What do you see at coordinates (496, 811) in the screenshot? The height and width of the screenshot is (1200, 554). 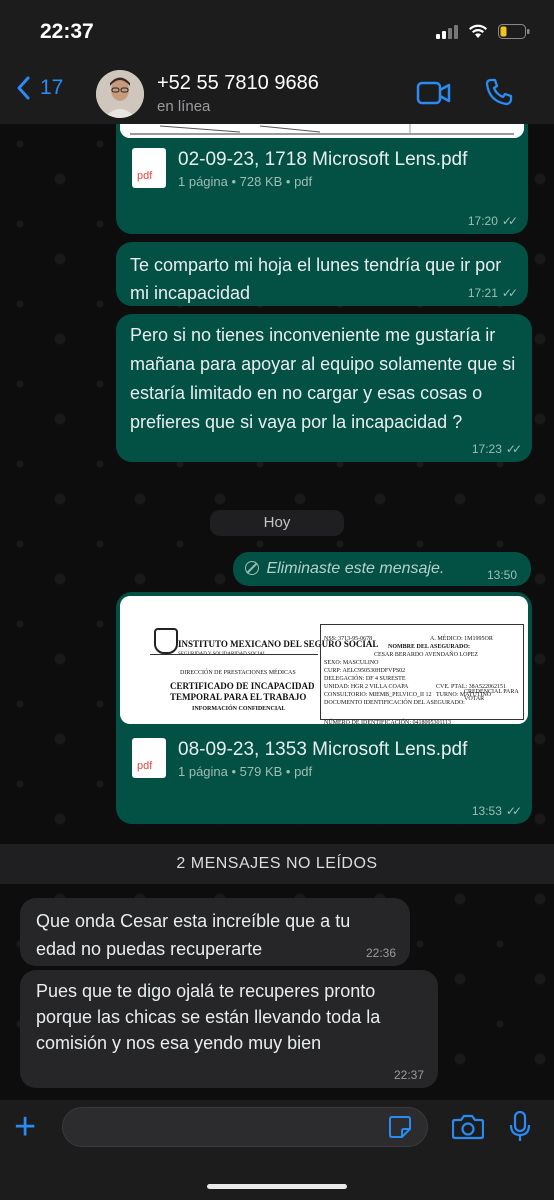 I see `message-time: 13:53 ✓✓` at bounding box center [496, 811].